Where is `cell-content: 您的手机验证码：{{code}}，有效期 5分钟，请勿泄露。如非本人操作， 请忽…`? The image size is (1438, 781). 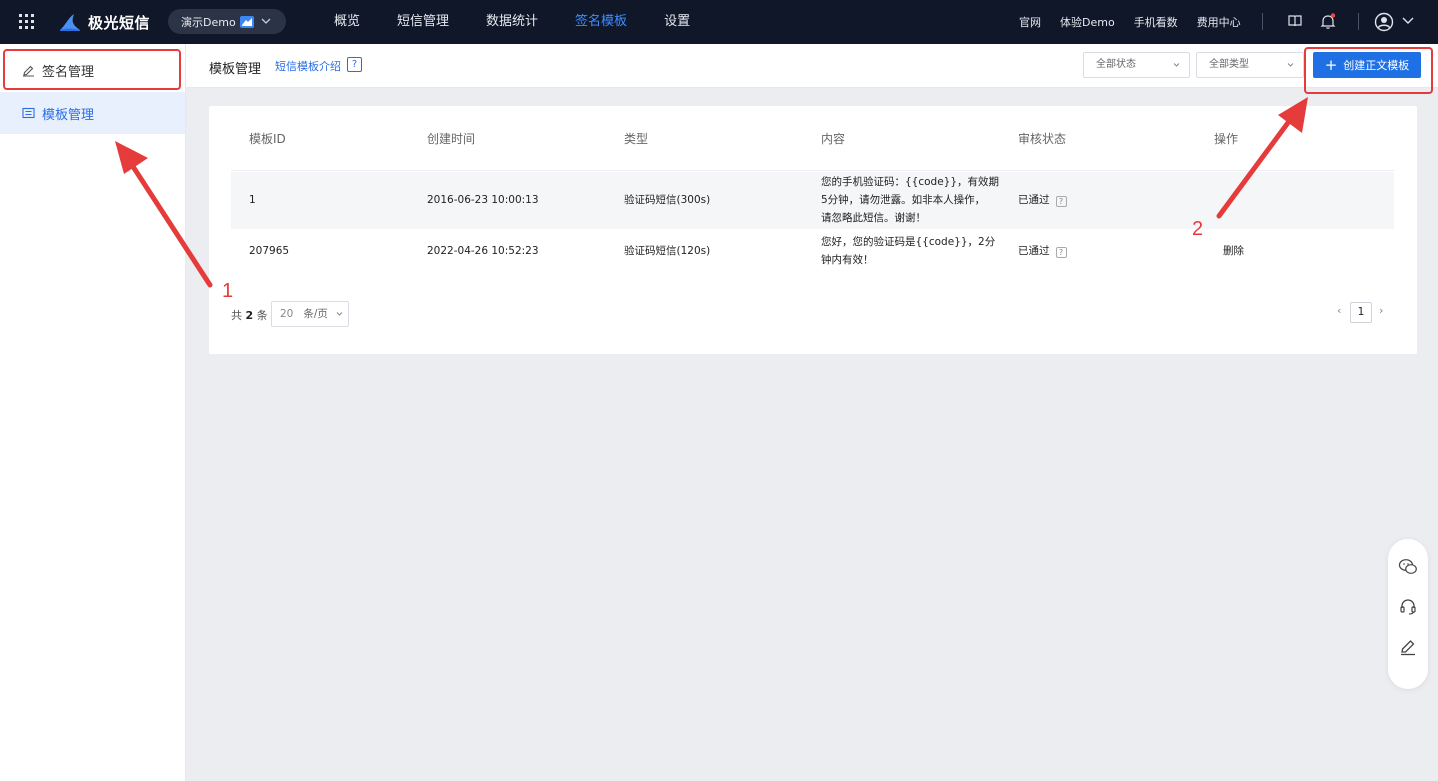
cell-content: 您的手机验证码：{{code}}，有效期 5分钟，请勿泄露。如非本人操作， 请忽… is located at coordinates (911, 200).